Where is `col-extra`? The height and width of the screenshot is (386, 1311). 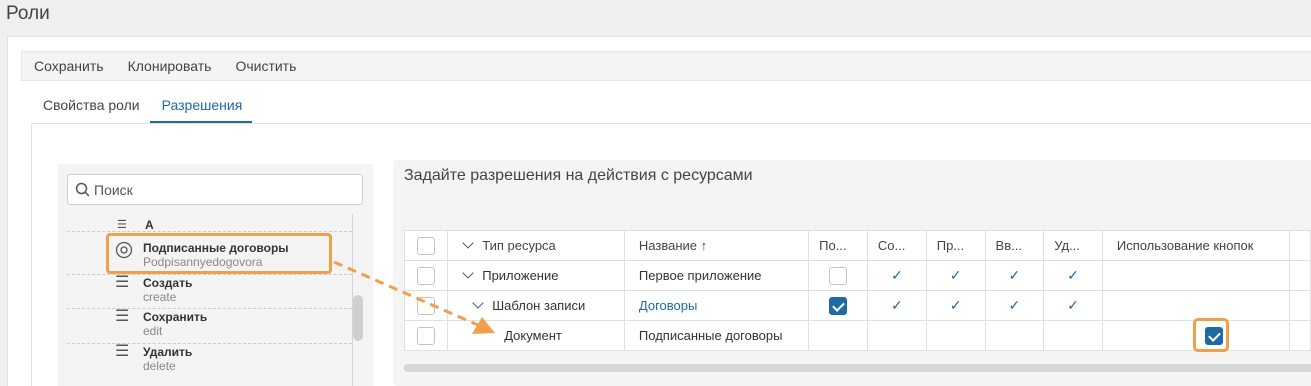
col-extra is located at coordinates (1299, 245).